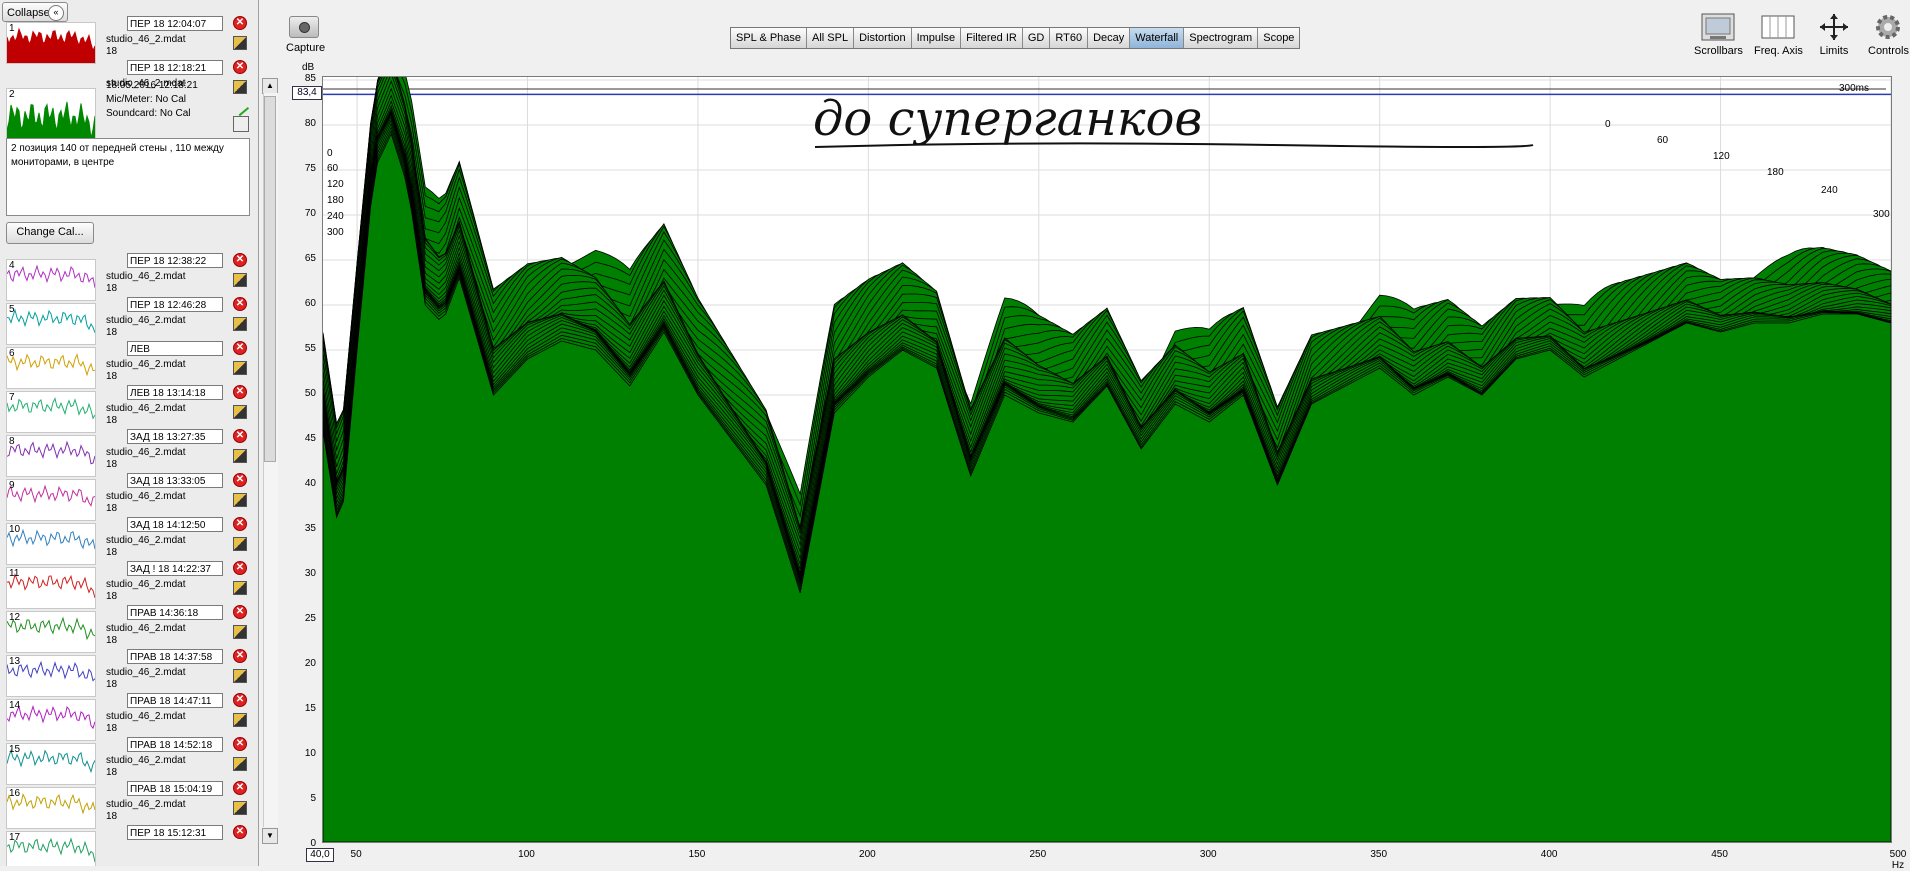 The image size is (1910, 871). Describe the element at coordinates (240, 107) in the screenshot. I see `edit-icon` at that location.